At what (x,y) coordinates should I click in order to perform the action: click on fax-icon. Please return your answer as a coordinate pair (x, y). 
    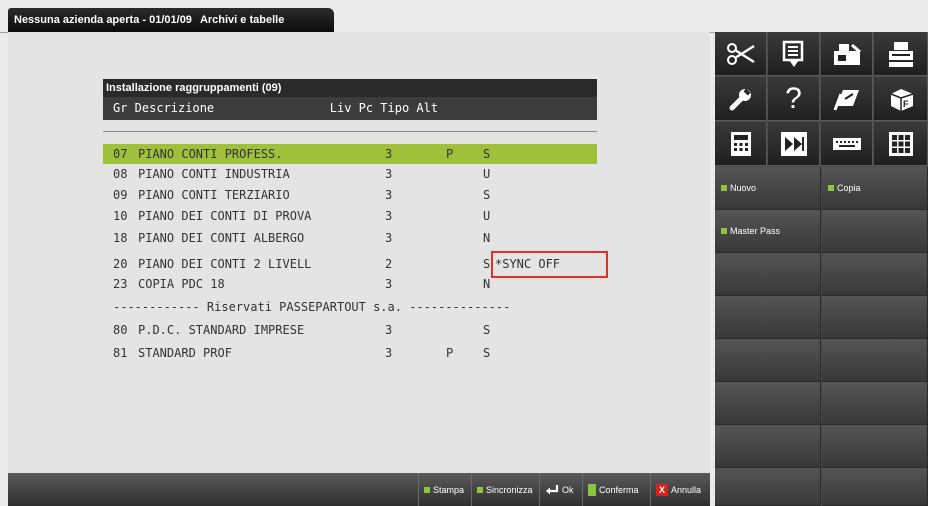
    Looking at the image, I should click on (847, 54).